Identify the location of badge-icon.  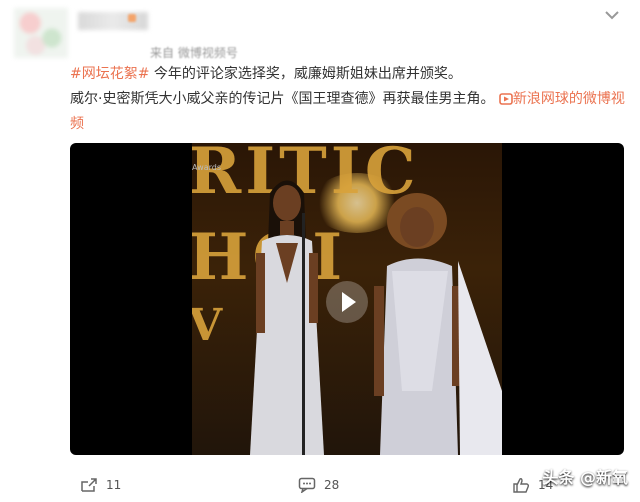
(132, 18).